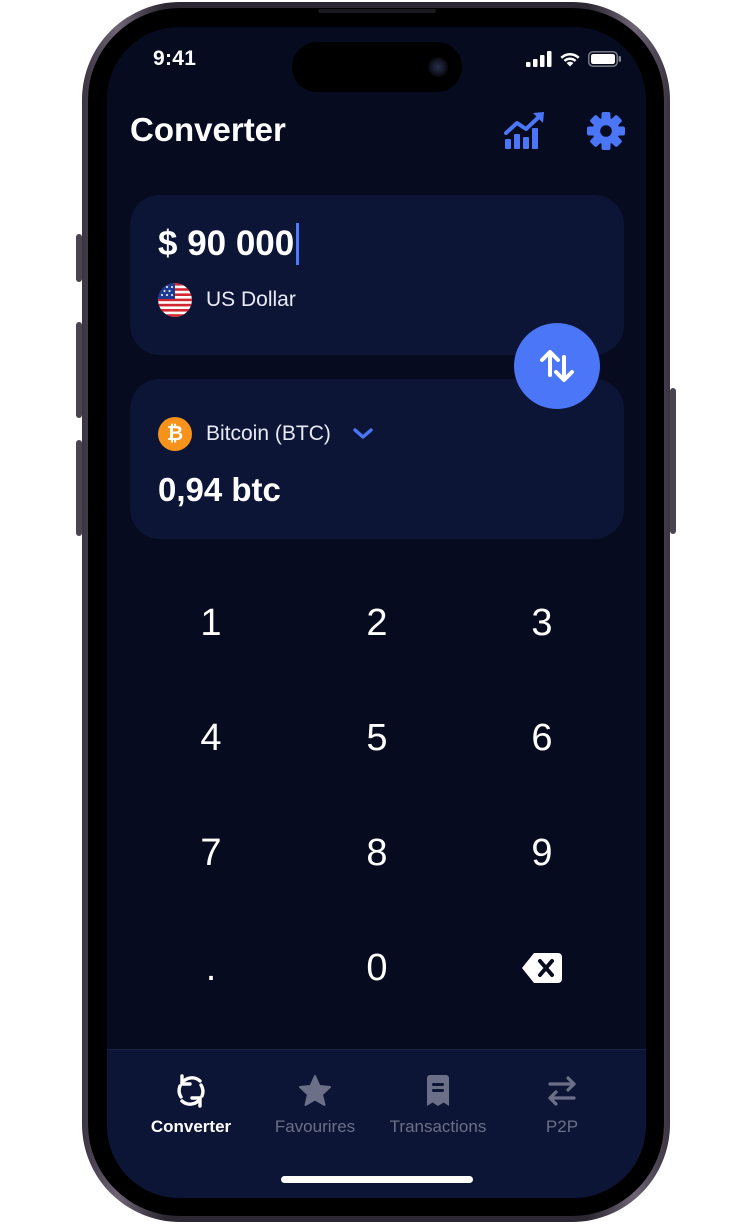 The image size is (750, 1224). What do you see at coordinates (542, 623) in the screenshot?
I see `key-3: 3` at bounding box center [542, 623].